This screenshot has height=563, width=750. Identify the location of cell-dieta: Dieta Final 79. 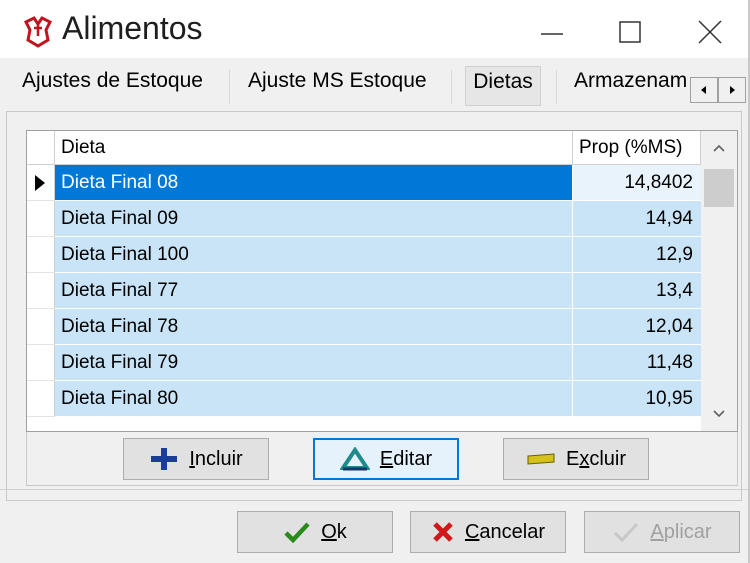
(314, 363).